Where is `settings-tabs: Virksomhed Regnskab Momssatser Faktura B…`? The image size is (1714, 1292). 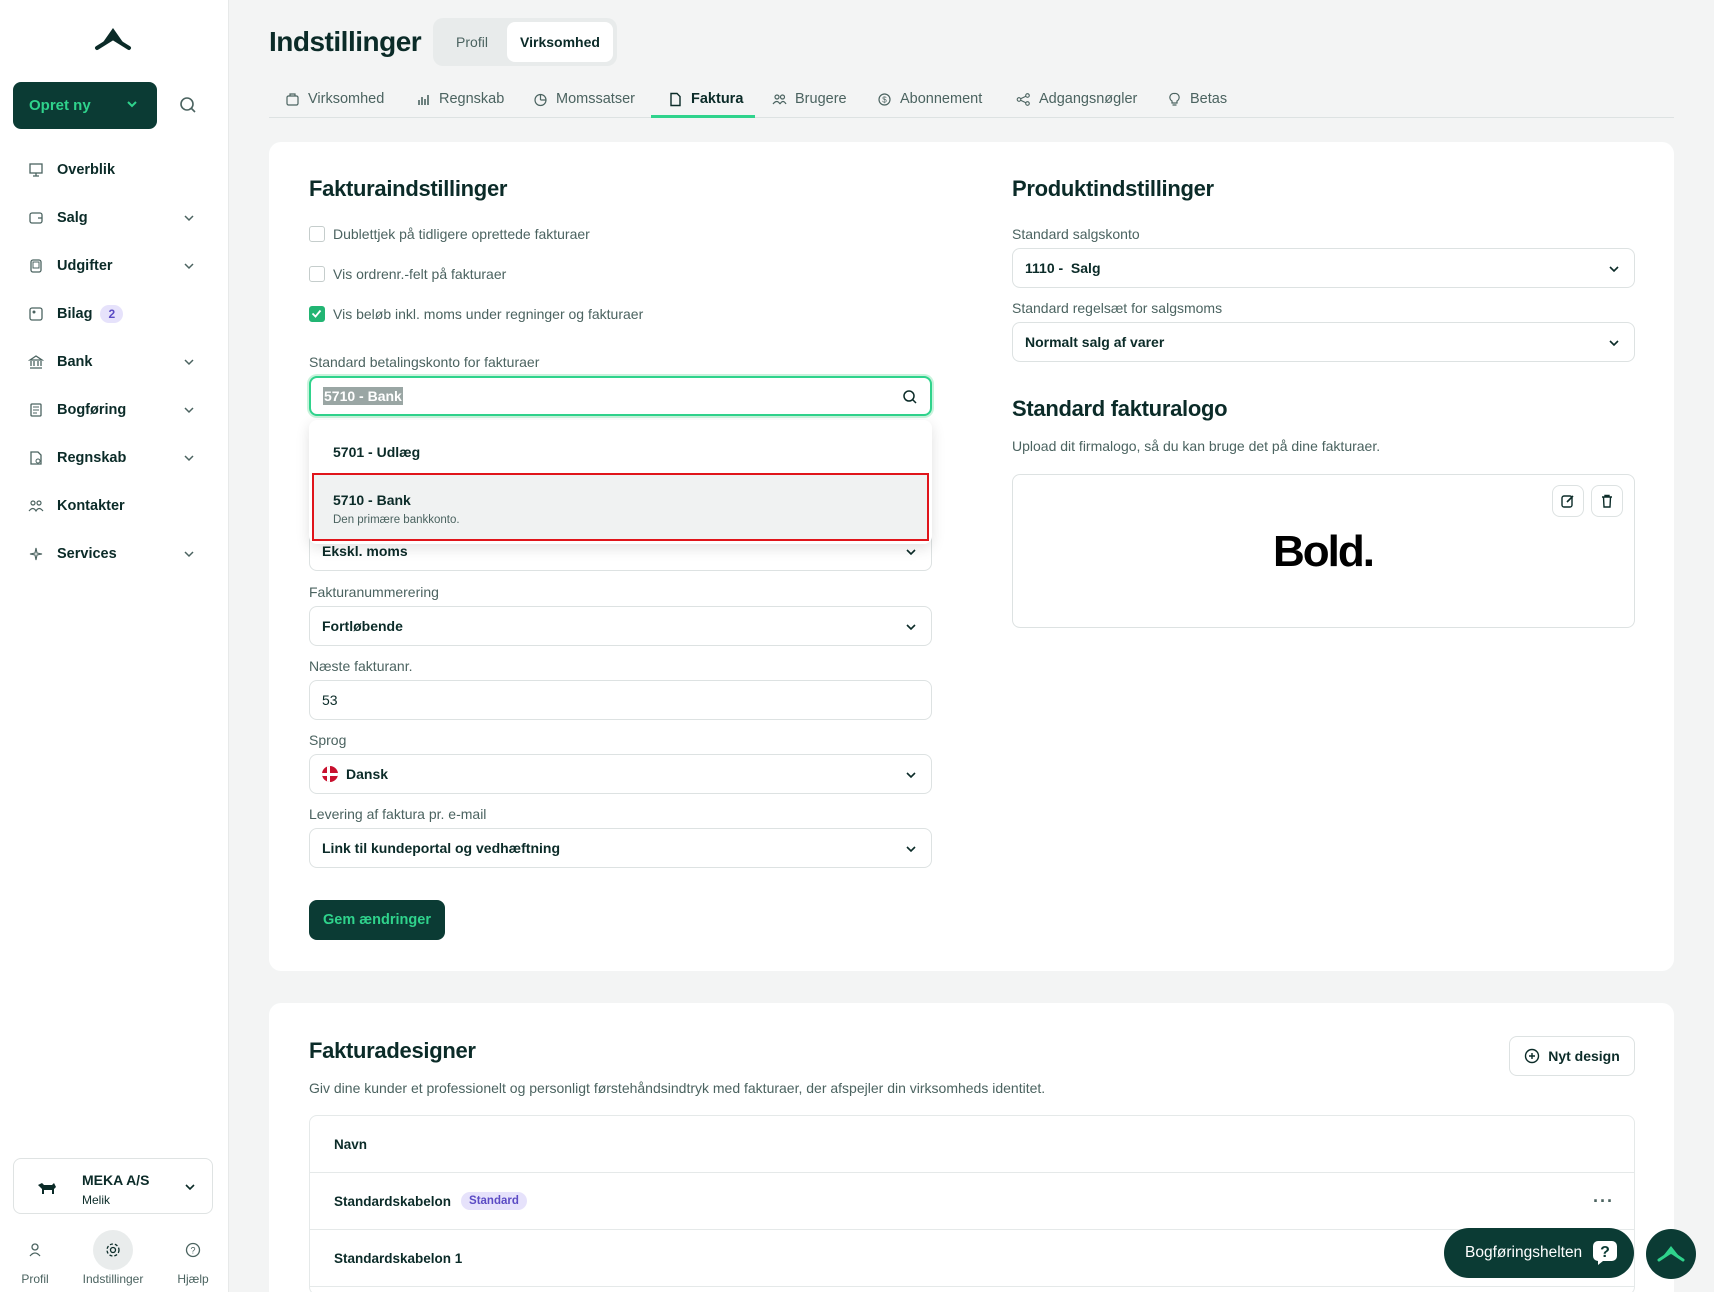
settings-tabs: Virksomhed Regnskab Momssatser Faktura B… is located at coordinates (971, 99).